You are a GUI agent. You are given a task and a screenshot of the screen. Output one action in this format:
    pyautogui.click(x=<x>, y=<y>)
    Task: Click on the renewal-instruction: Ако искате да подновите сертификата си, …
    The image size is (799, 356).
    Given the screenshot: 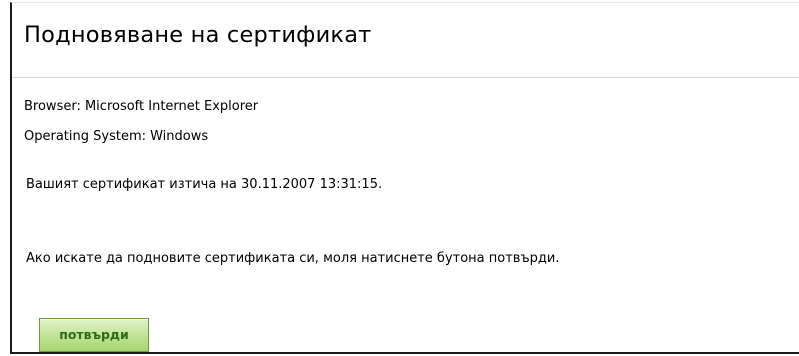 What is the action you would take?
    pyautogui.click(x=293, y=258)
    